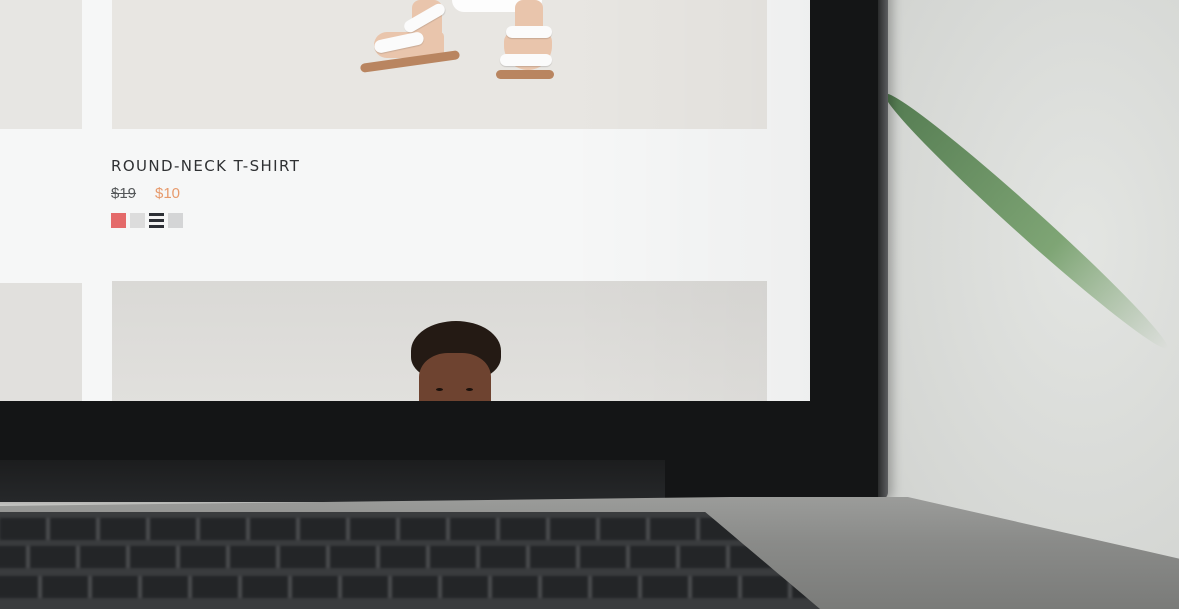 Image resolution: width=1179 pixels, height=609 pixels. Describe the element at coordinates (137, 220) in the screenshot. I see `swatch-light-grey` at that location.